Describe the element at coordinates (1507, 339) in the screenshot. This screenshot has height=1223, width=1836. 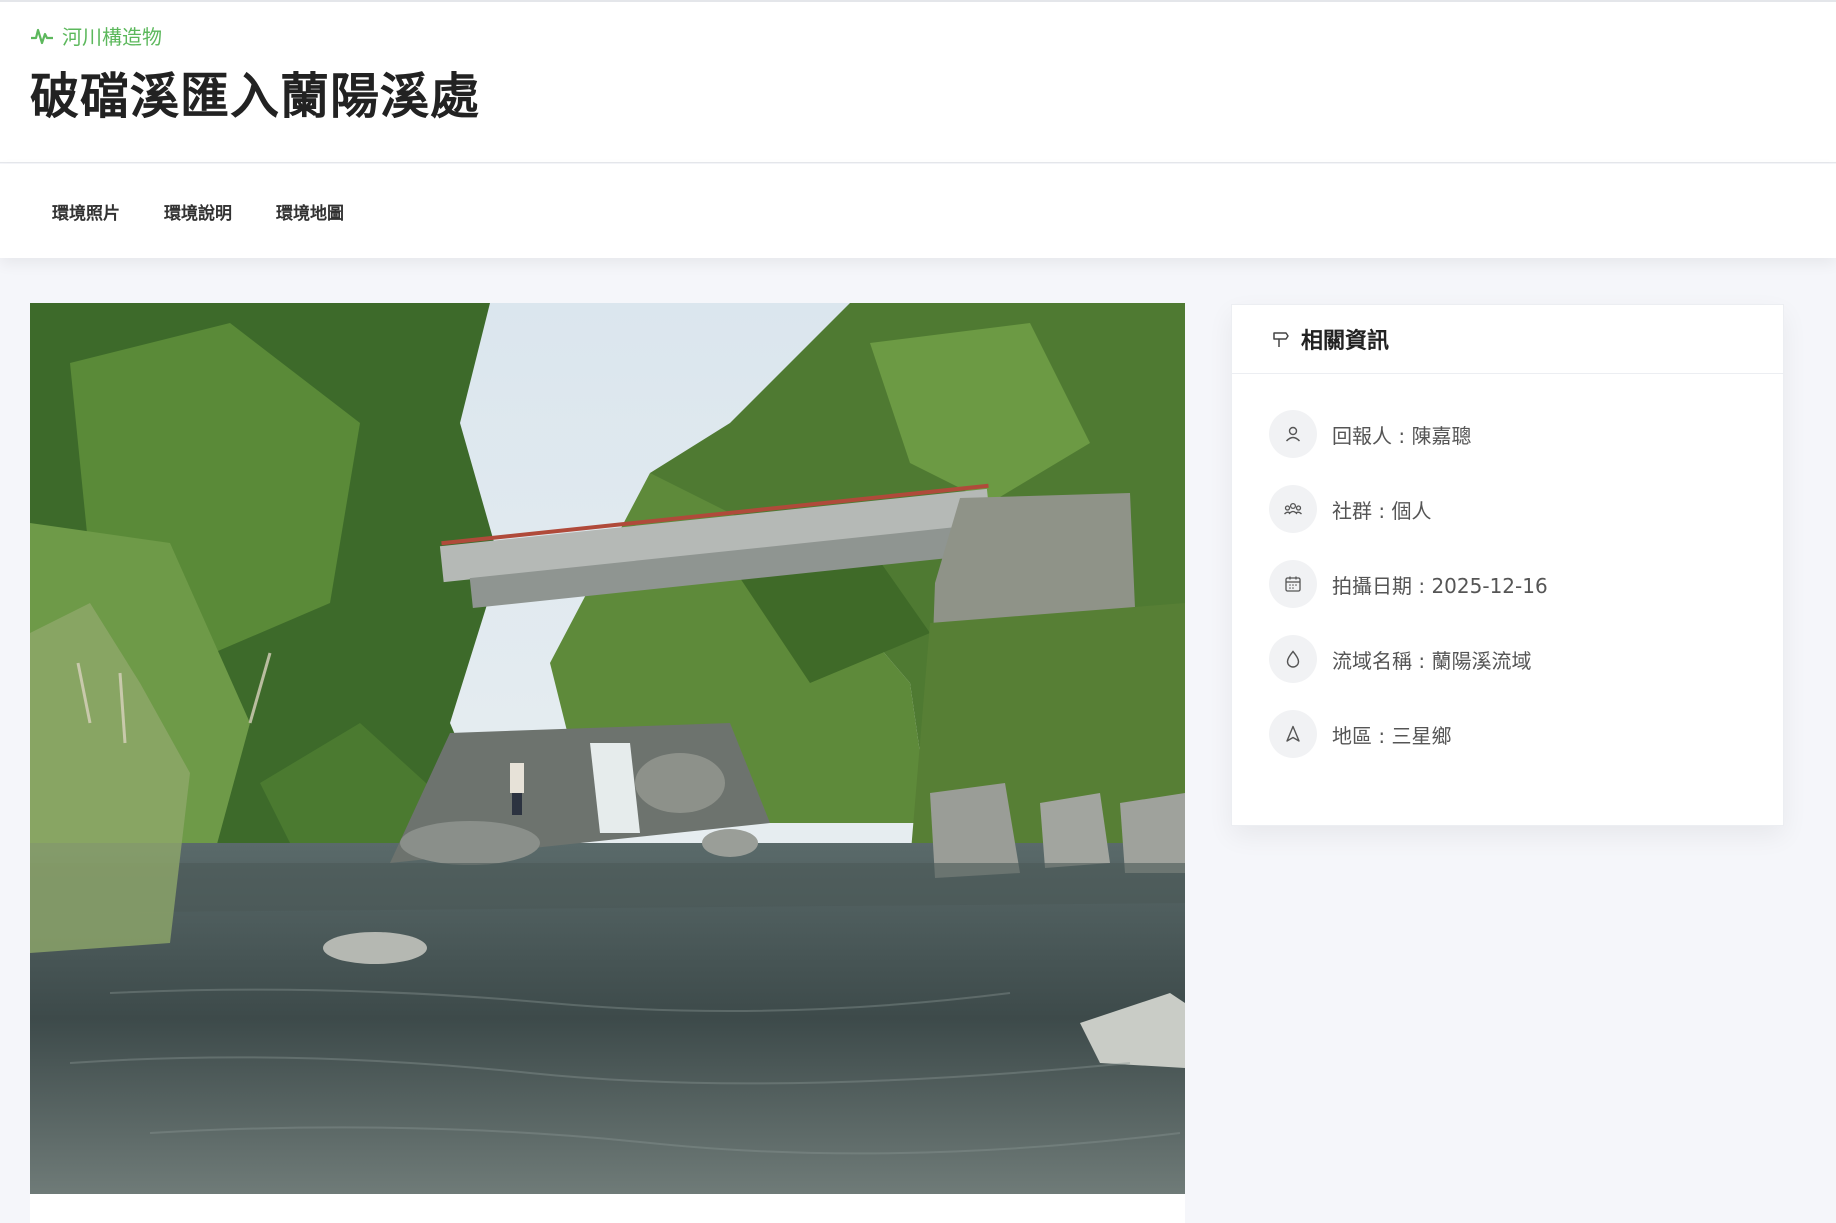
I see `related-info-header: 相關資訊` at that location.